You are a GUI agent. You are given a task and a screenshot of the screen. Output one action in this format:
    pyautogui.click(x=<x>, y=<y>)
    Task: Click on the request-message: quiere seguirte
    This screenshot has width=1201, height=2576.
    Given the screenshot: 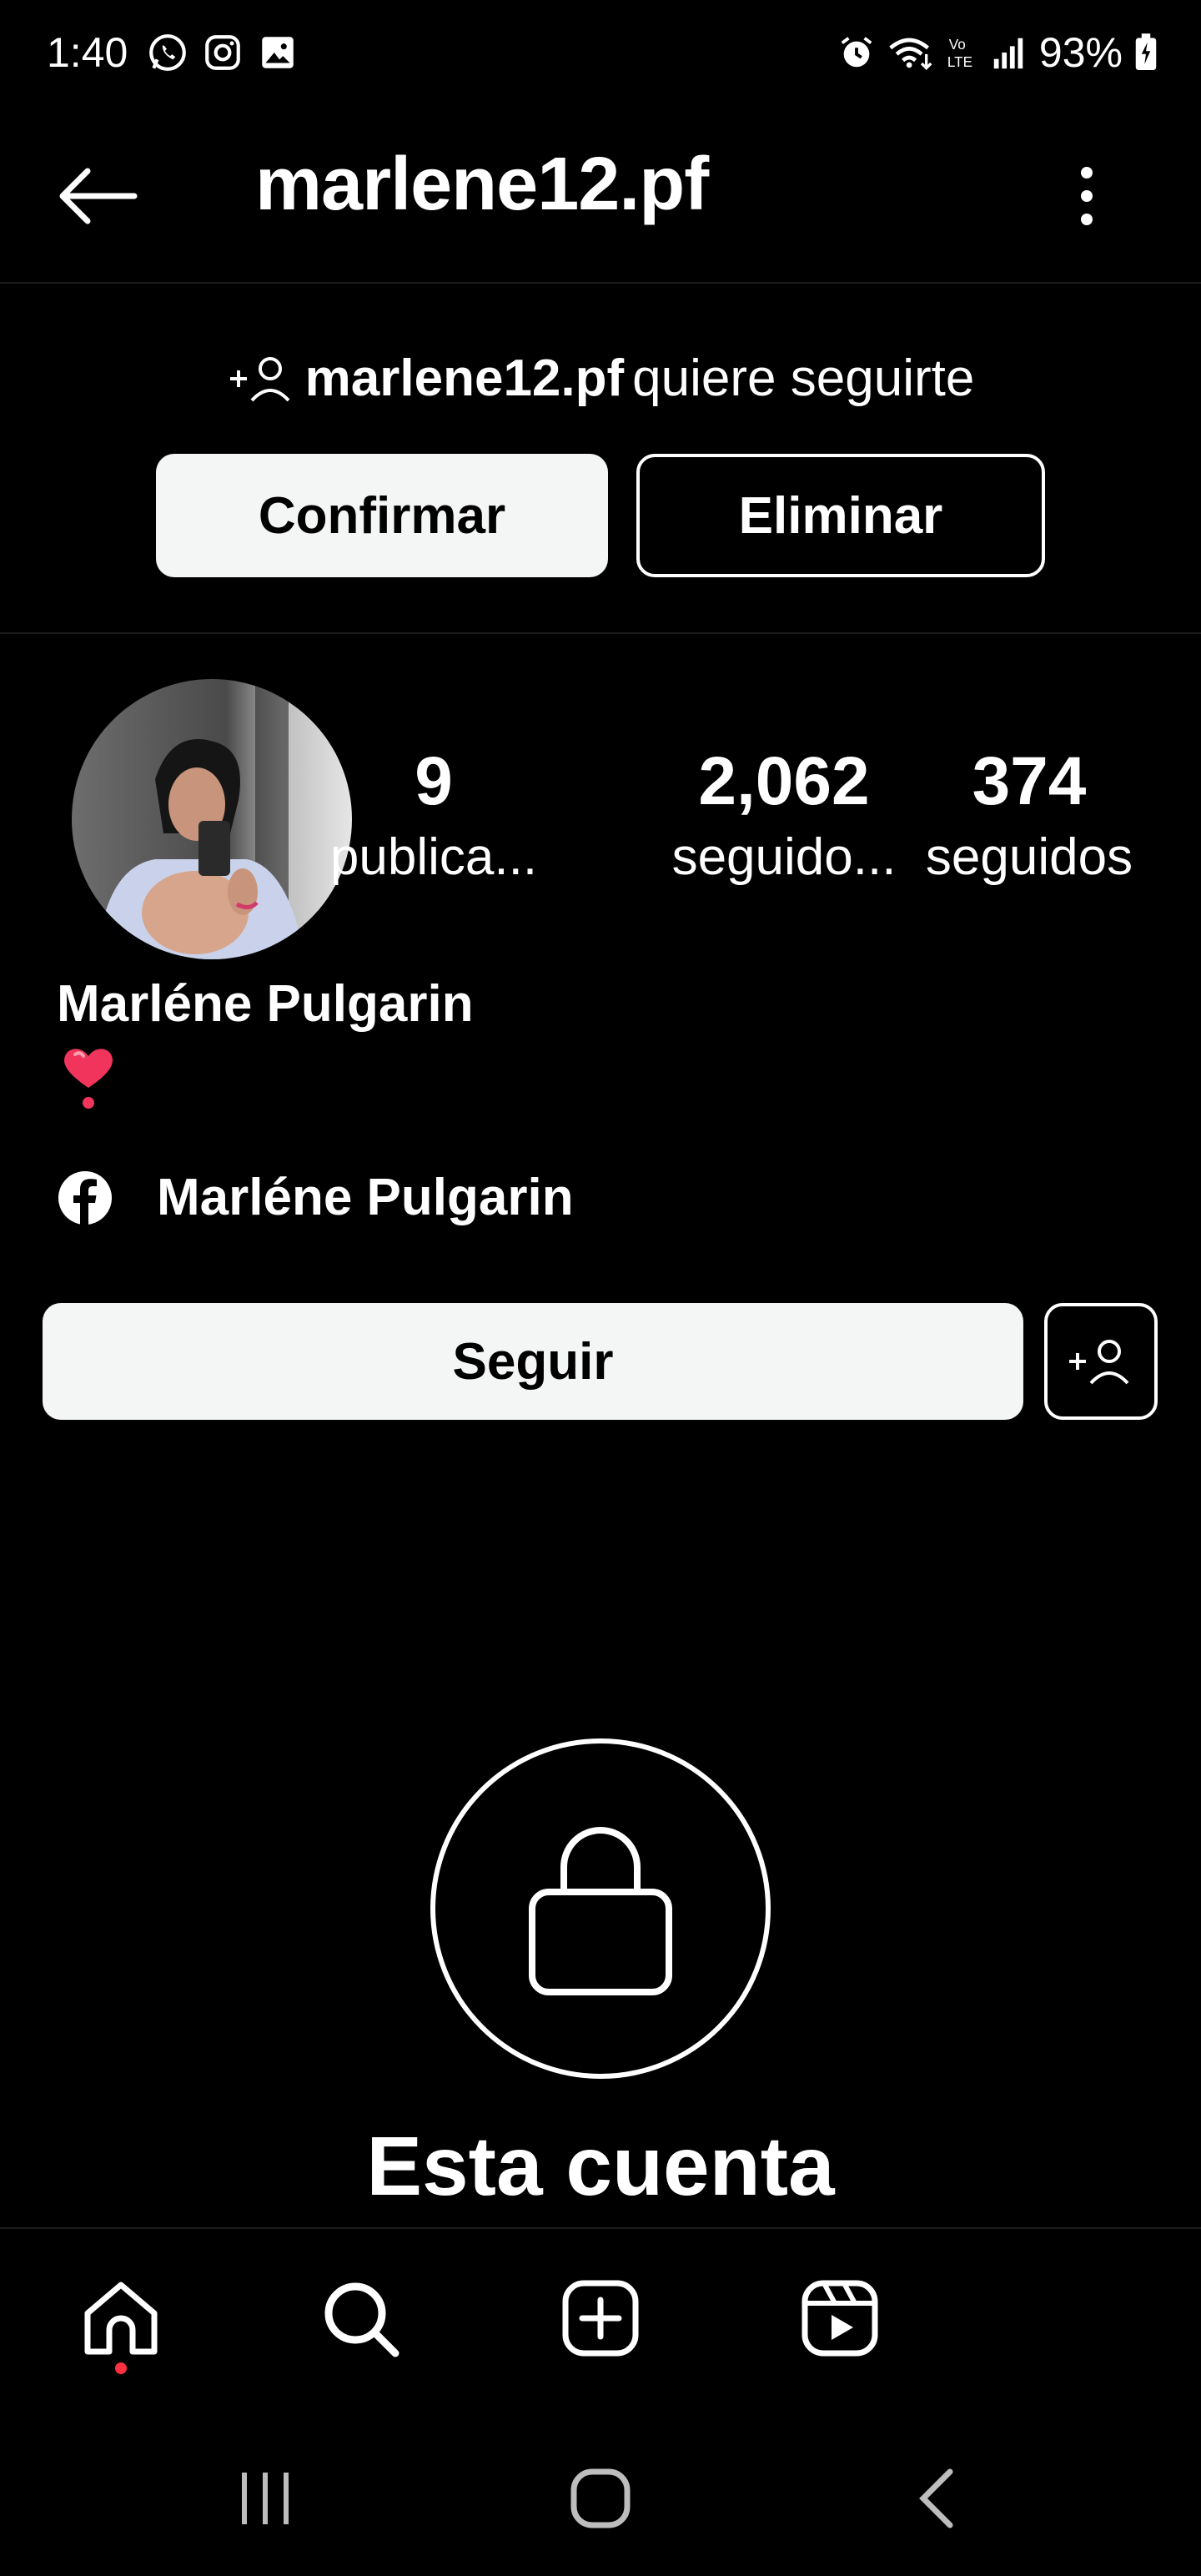 What is the action you would take?
    pyautogui.click(x=804, y=378)
    